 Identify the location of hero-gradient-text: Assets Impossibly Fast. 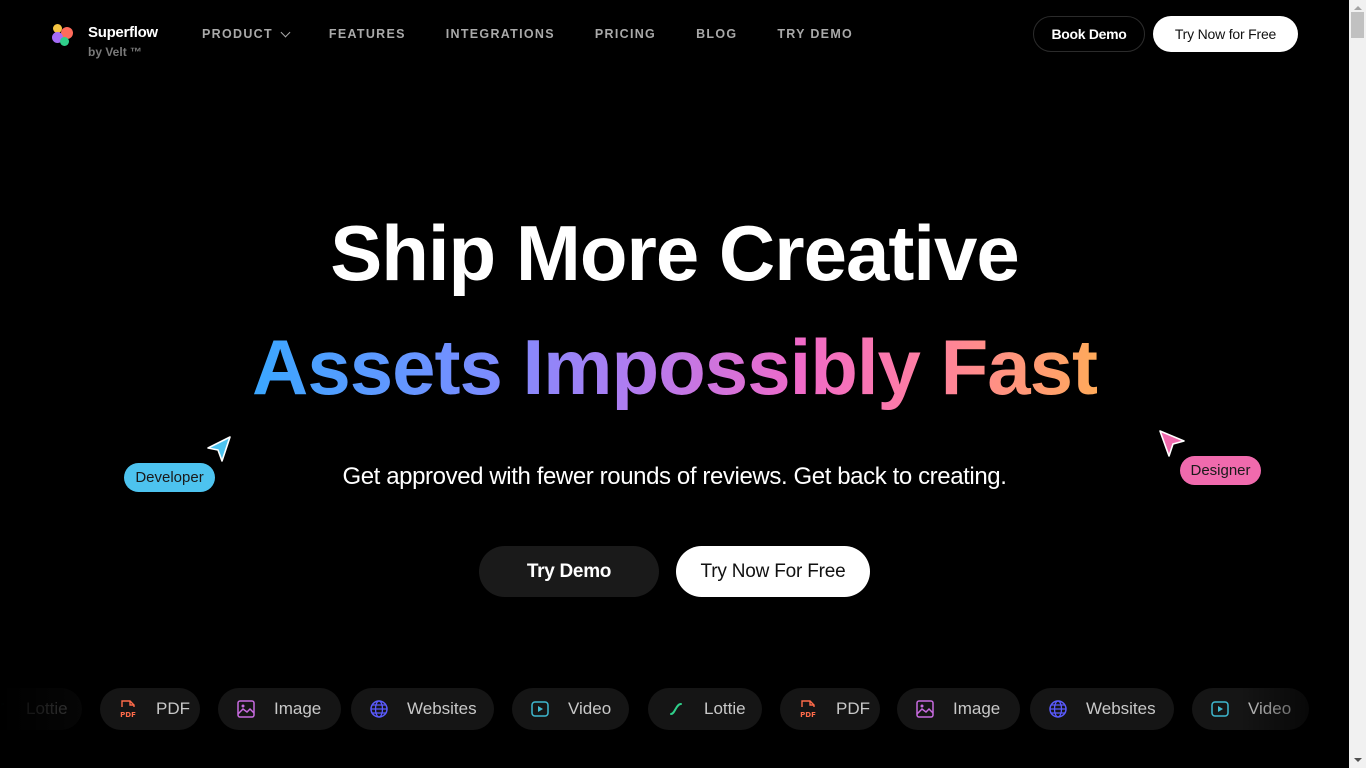
(675, 367).